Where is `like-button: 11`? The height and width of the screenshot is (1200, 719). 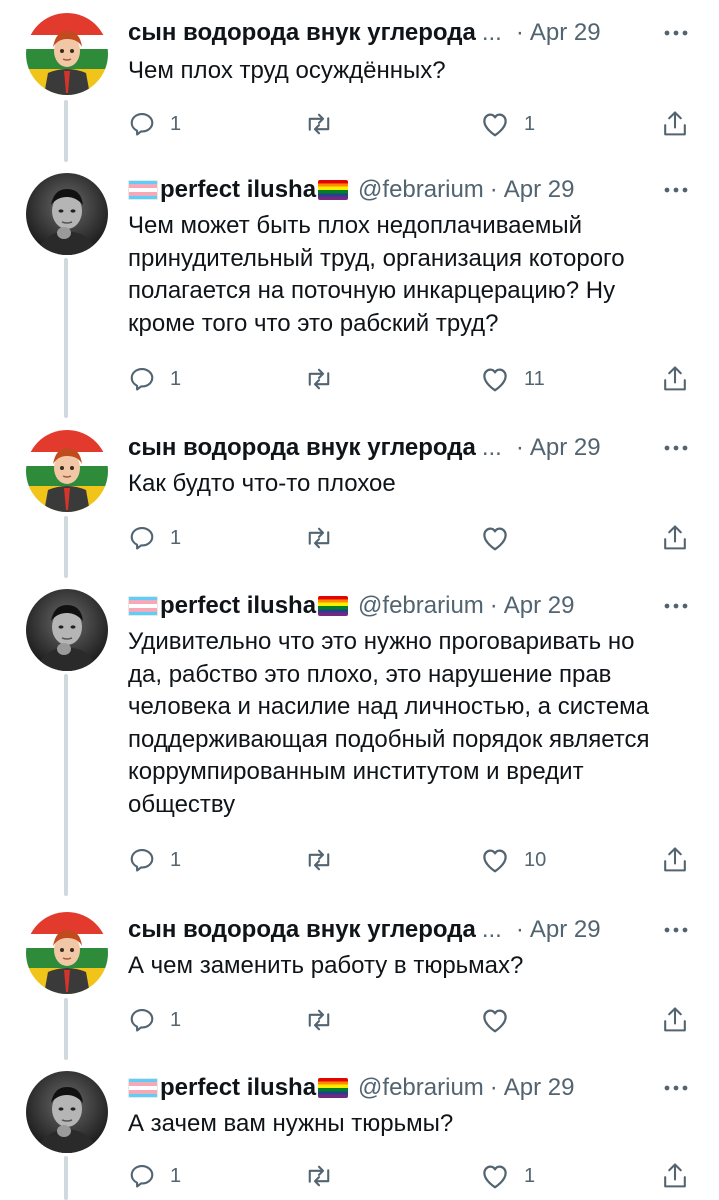
like-button: 11 is located at coordinates (512, 379).